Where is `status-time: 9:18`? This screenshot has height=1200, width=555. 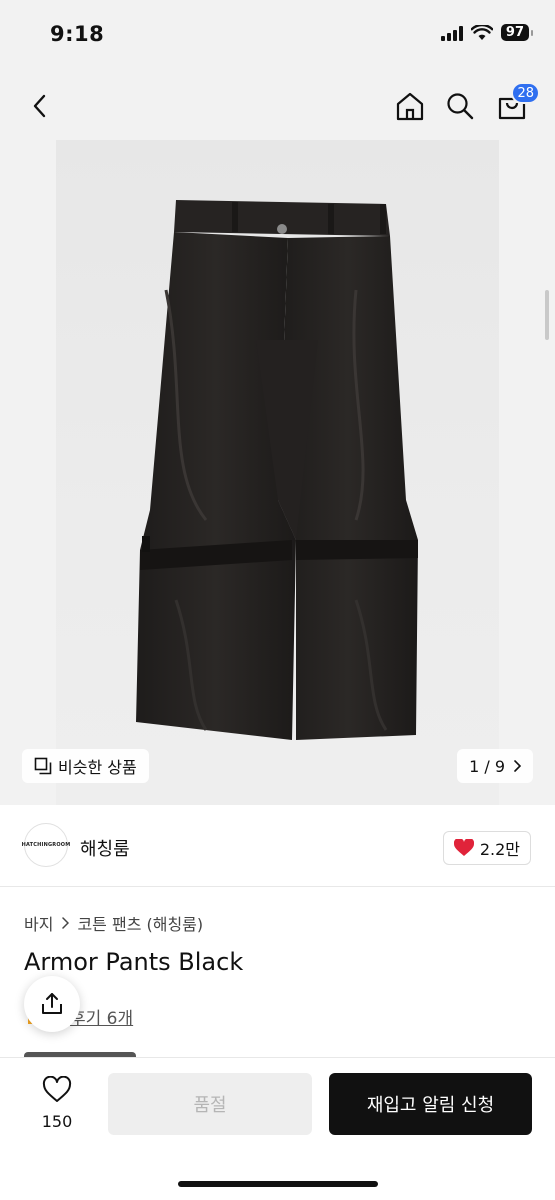
status-time: 9:18 is located at coordinates (77, 34).